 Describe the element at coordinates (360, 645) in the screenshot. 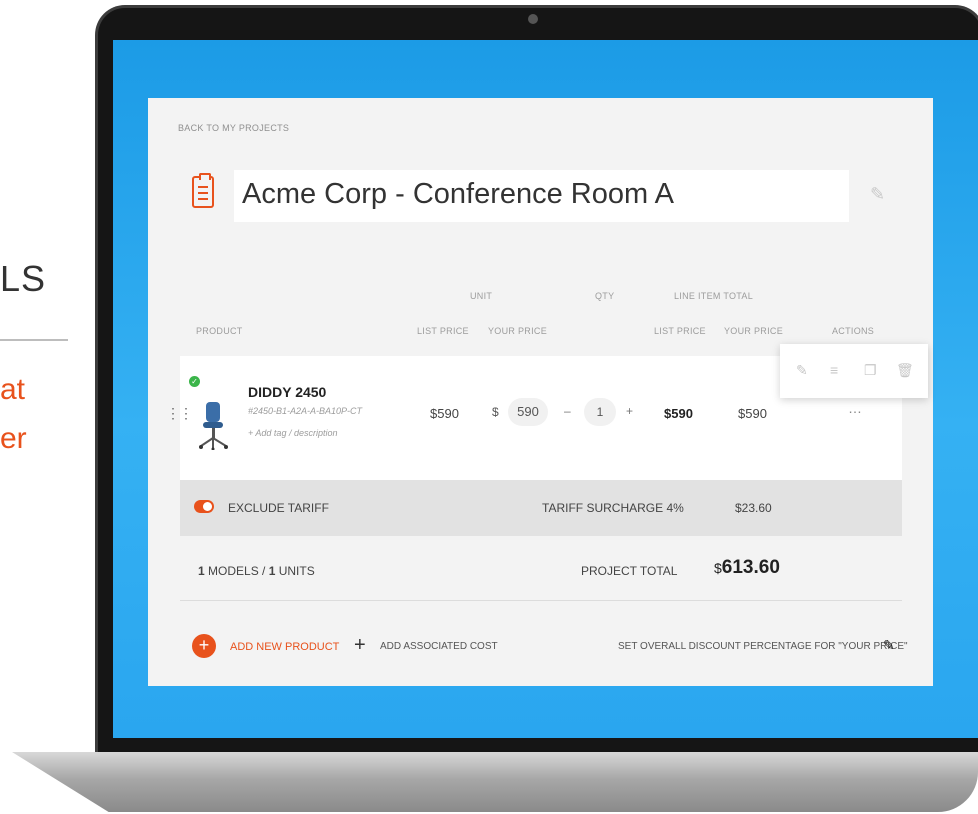

I see `add-cost-plus-icon: +` at that location.